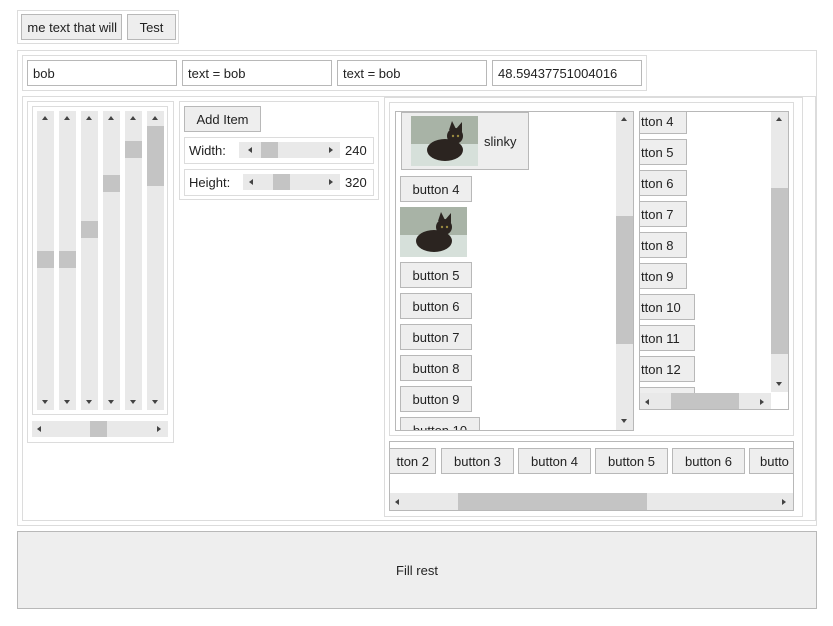 The width and height of the screenshot is (833, 626). I want to click on width-label: Width:, so click(207, 150).